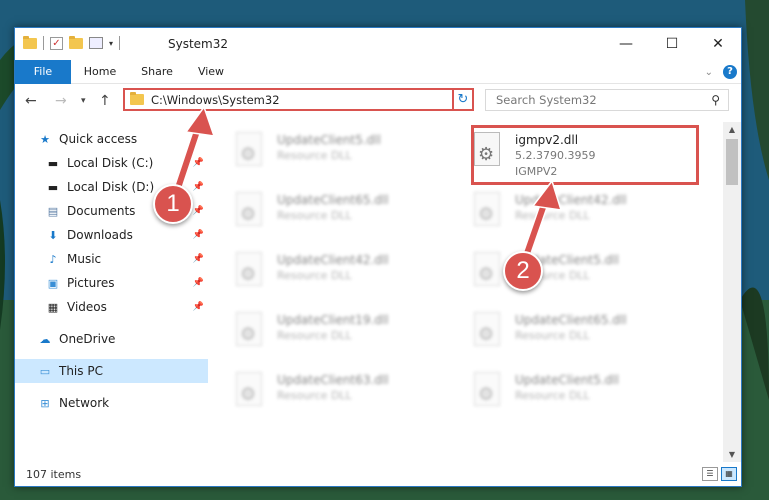 This screenshot has width=769, height=500. I want to click on back-arrow-icon: ←, so click(31, 101).